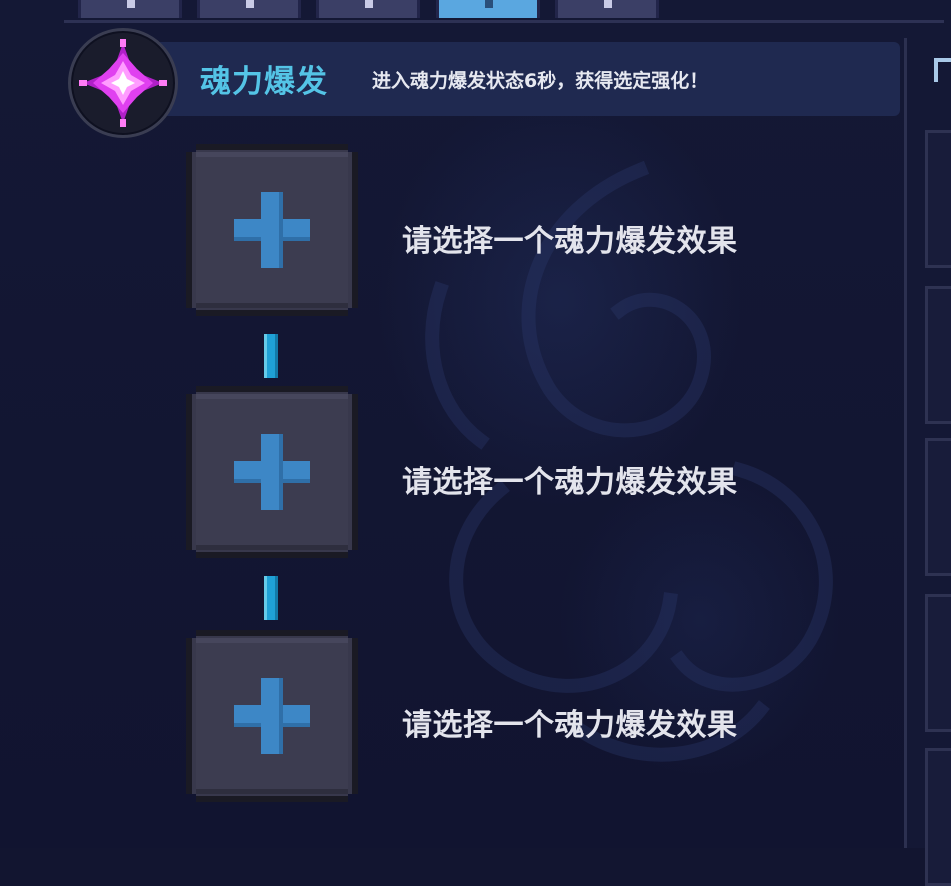 Image resolution: width=951 pixels, height=886 pixels. What do you see at coordinates (570, 241) in the screenshot?
I see `slot-1-label: 请选择一个魂力爆发效果` at bounding box center [570, 241].